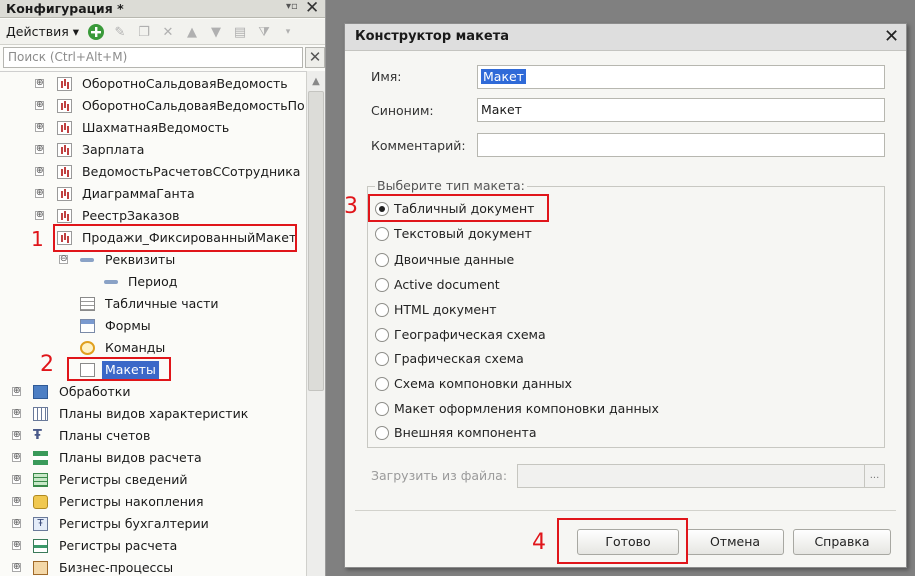  What do you see at coordinates (153, 414) in the screenshot?
I see `tree-item: ⊕ Планы видов характеристик` at bounding box center [153, 414].